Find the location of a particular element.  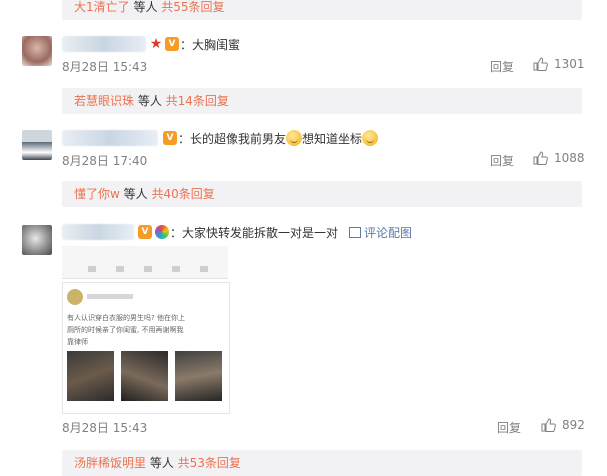

more-replies-link: 共53条回复 is located at coordinates (209, 463).